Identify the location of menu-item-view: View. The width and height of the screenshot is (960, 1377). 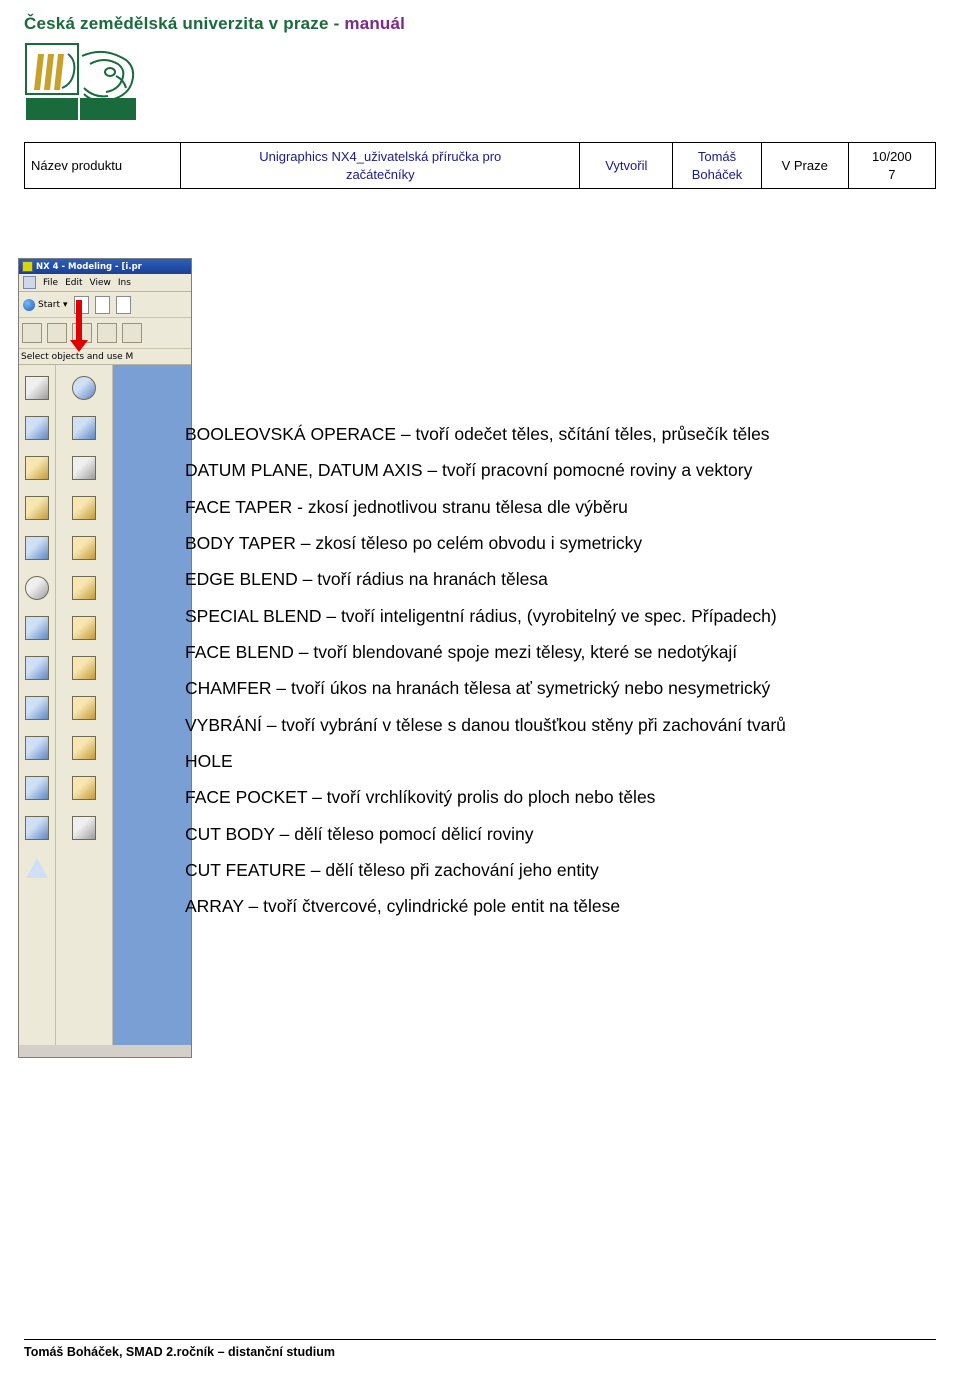
(100, 283).